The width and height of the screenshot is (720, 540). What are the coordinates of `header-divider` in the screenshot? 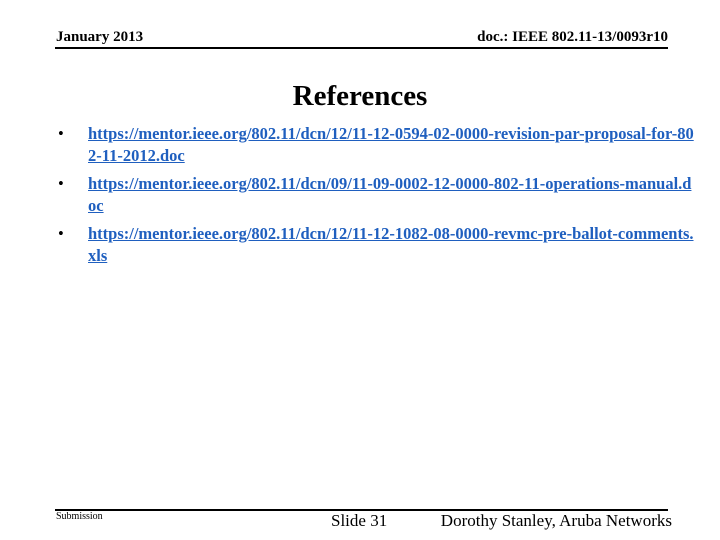 It's located at (361, 48).